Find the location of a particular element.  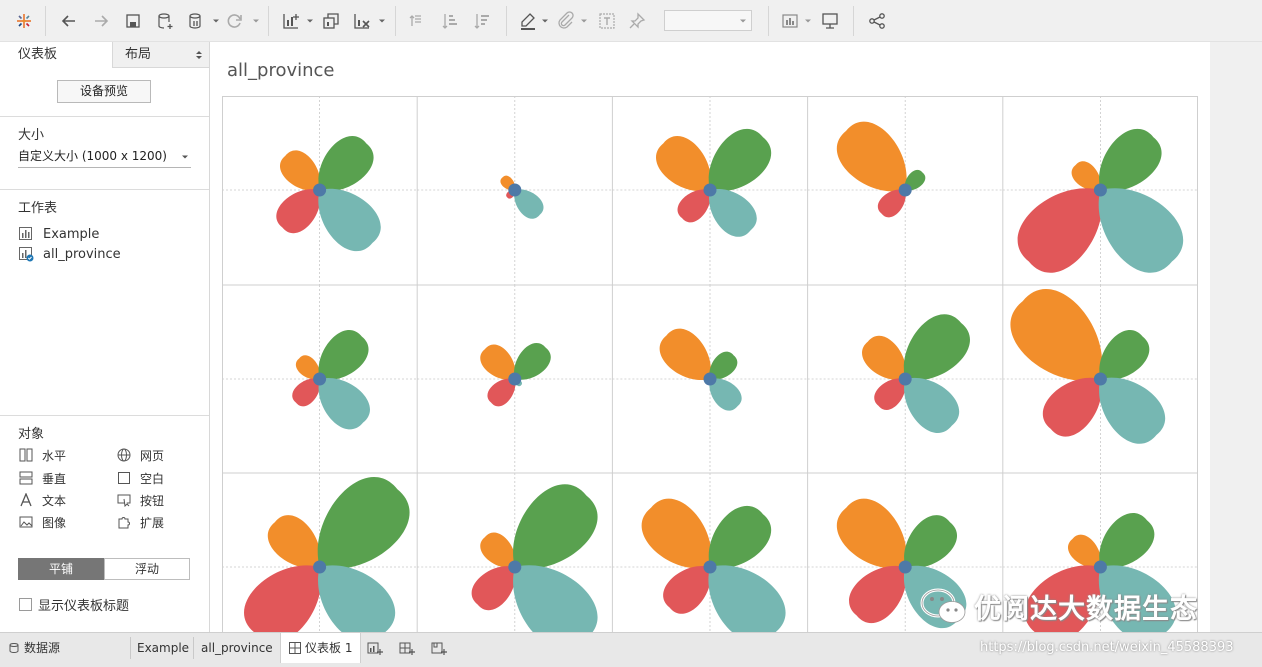

object-text: 文本 is located at coordinates (42, 500).